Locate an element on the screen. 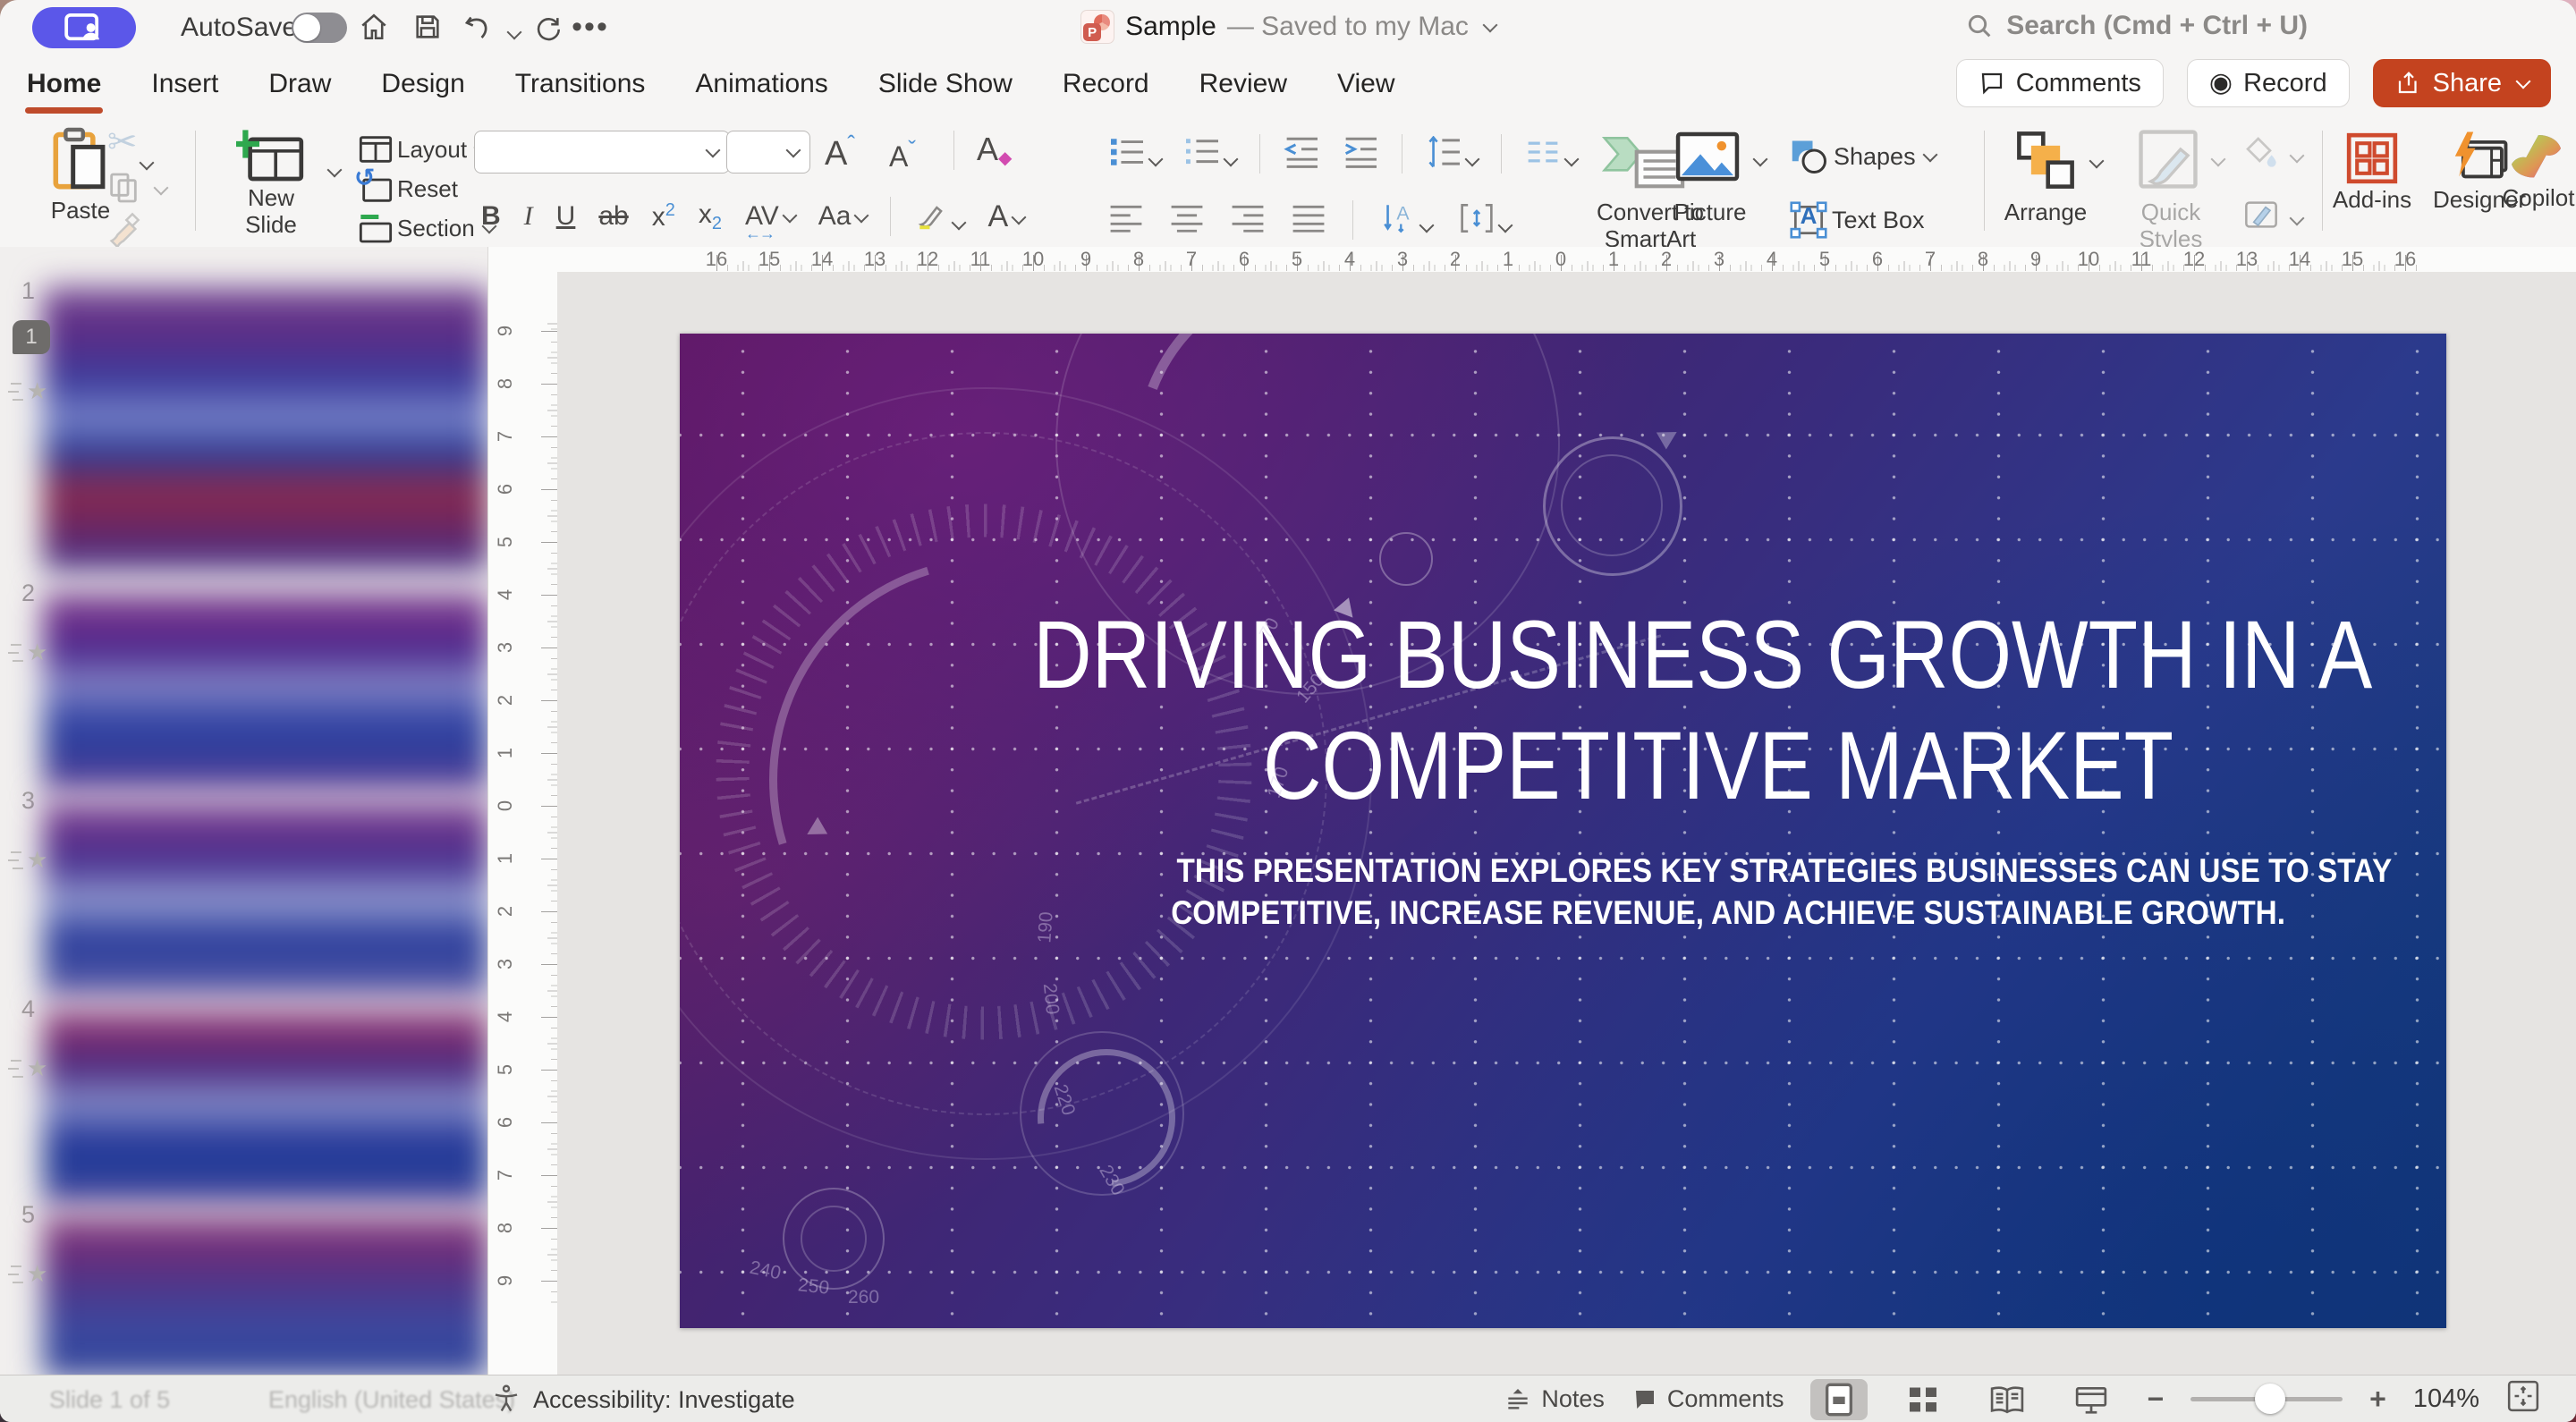 The image size is (2576, 1422). accessibility-status: Accessibility: Investigate is located at coordinates (664, 1400).